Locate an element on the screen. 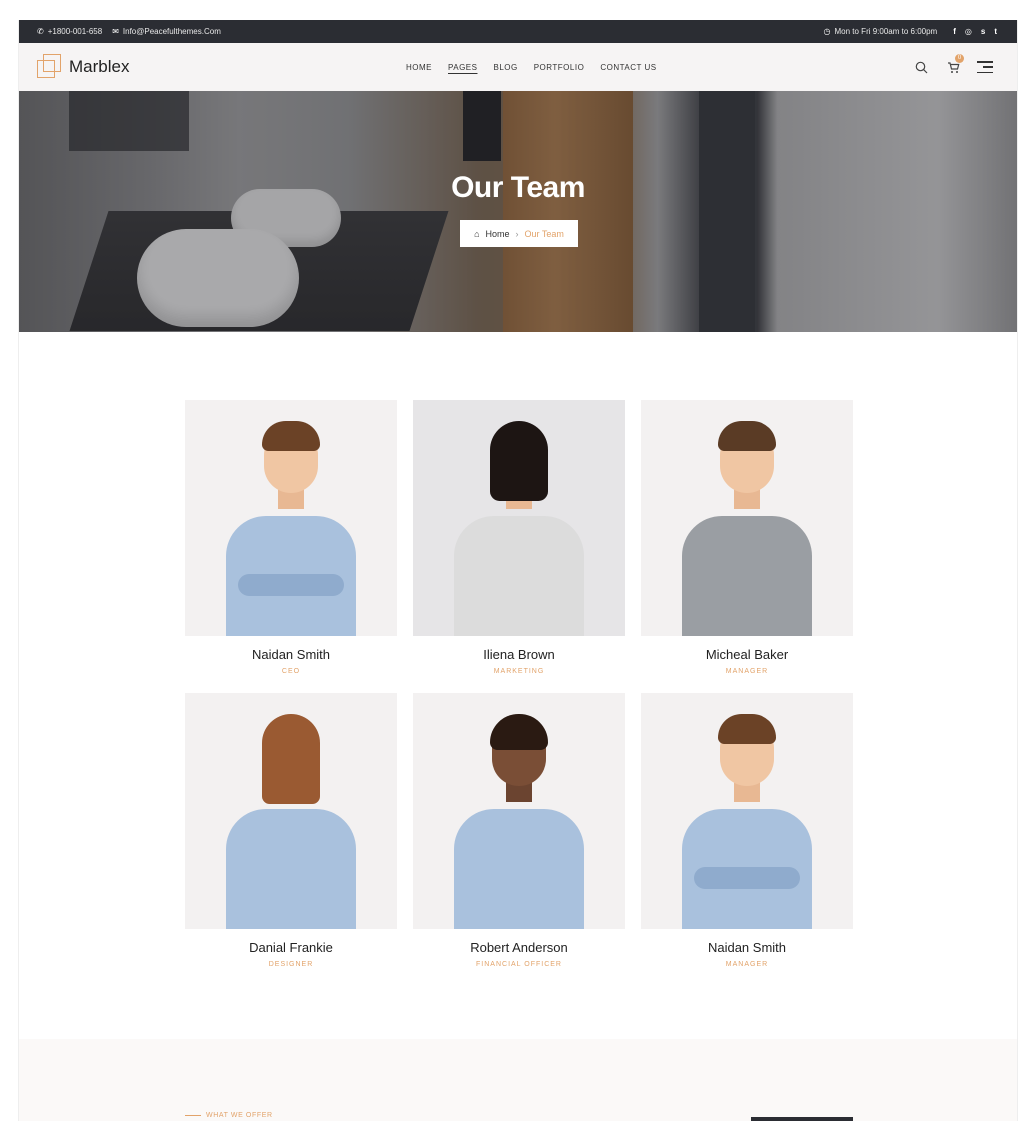  team-card: Iliena Brown MARKETING is located at coordinates (519, 537).